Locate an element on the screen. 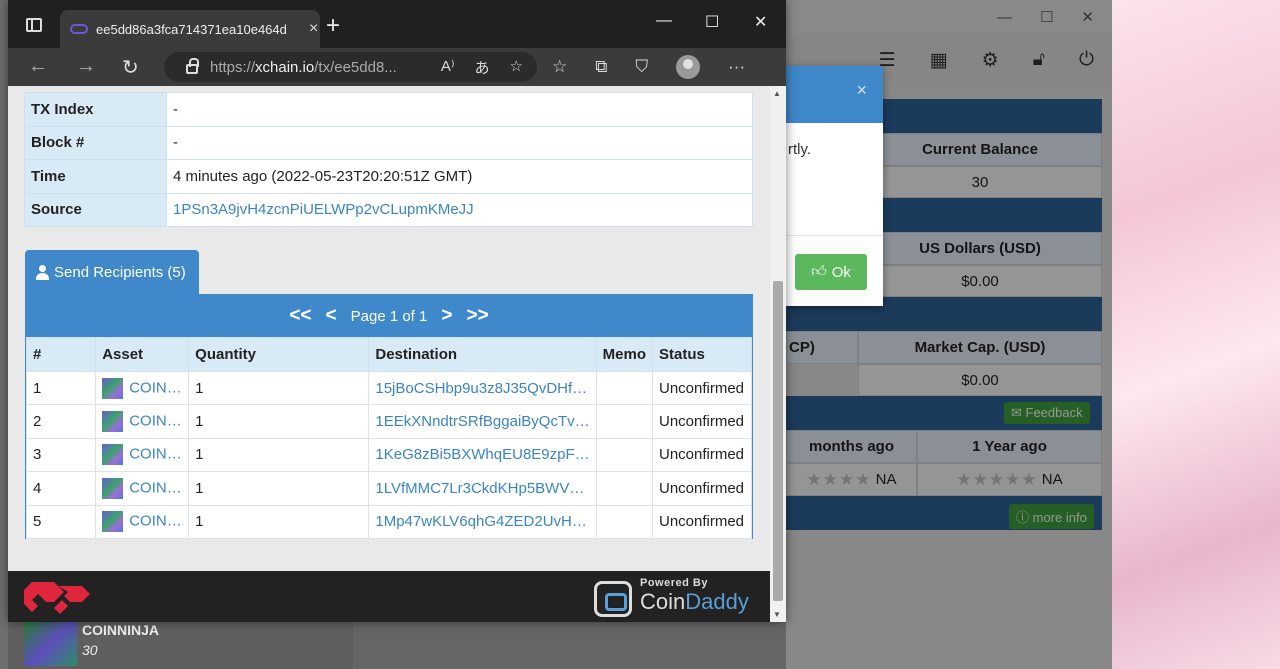 Image resolution: width=1280 pixels, height=669 pixels. scroll-thumb is located at coordinates (778, 441).